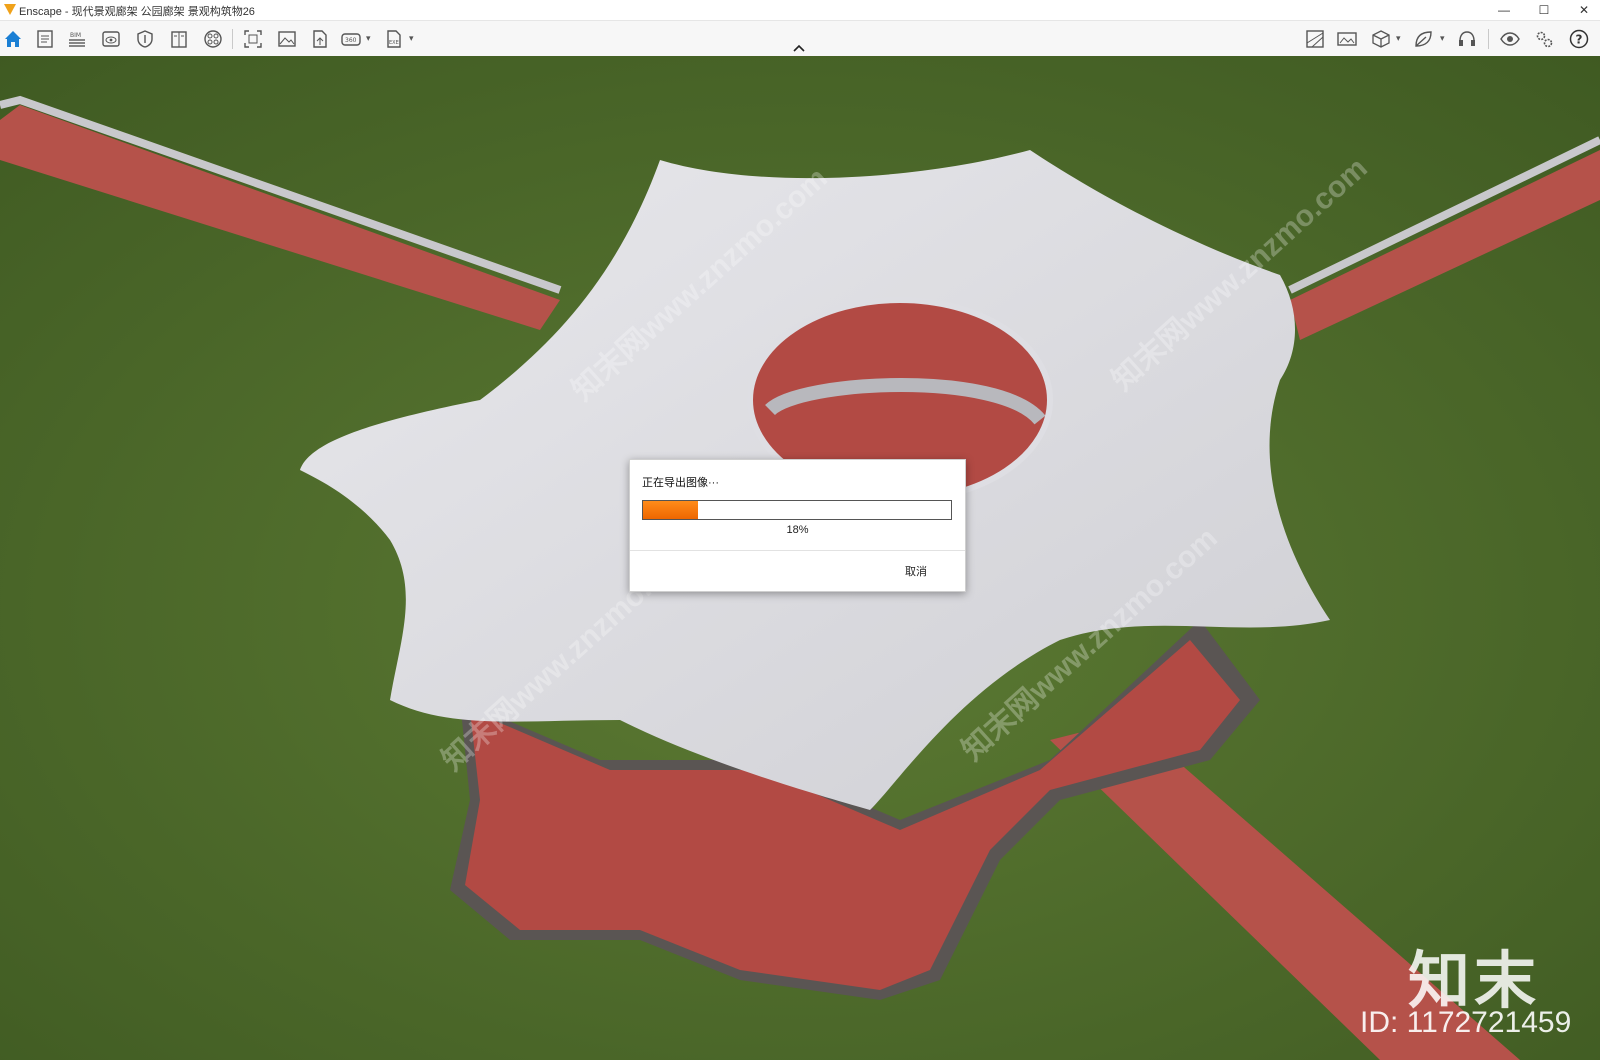  I want to click on leaf-icon, so click(1423, 39).